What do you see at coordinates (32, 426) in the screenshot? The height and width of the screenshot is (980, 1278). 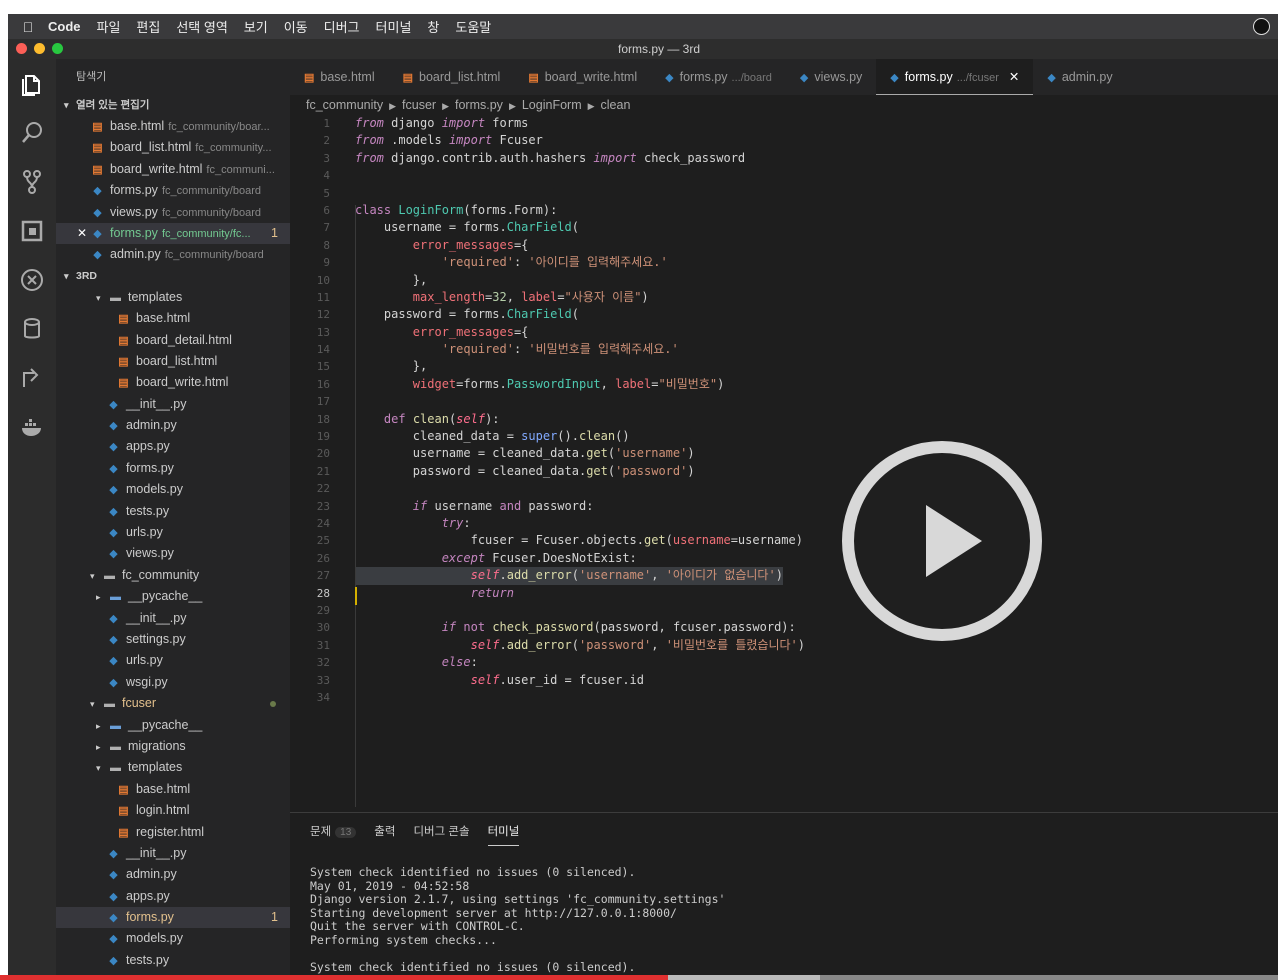 I see `docker-button` at bounding box center [32, 426].